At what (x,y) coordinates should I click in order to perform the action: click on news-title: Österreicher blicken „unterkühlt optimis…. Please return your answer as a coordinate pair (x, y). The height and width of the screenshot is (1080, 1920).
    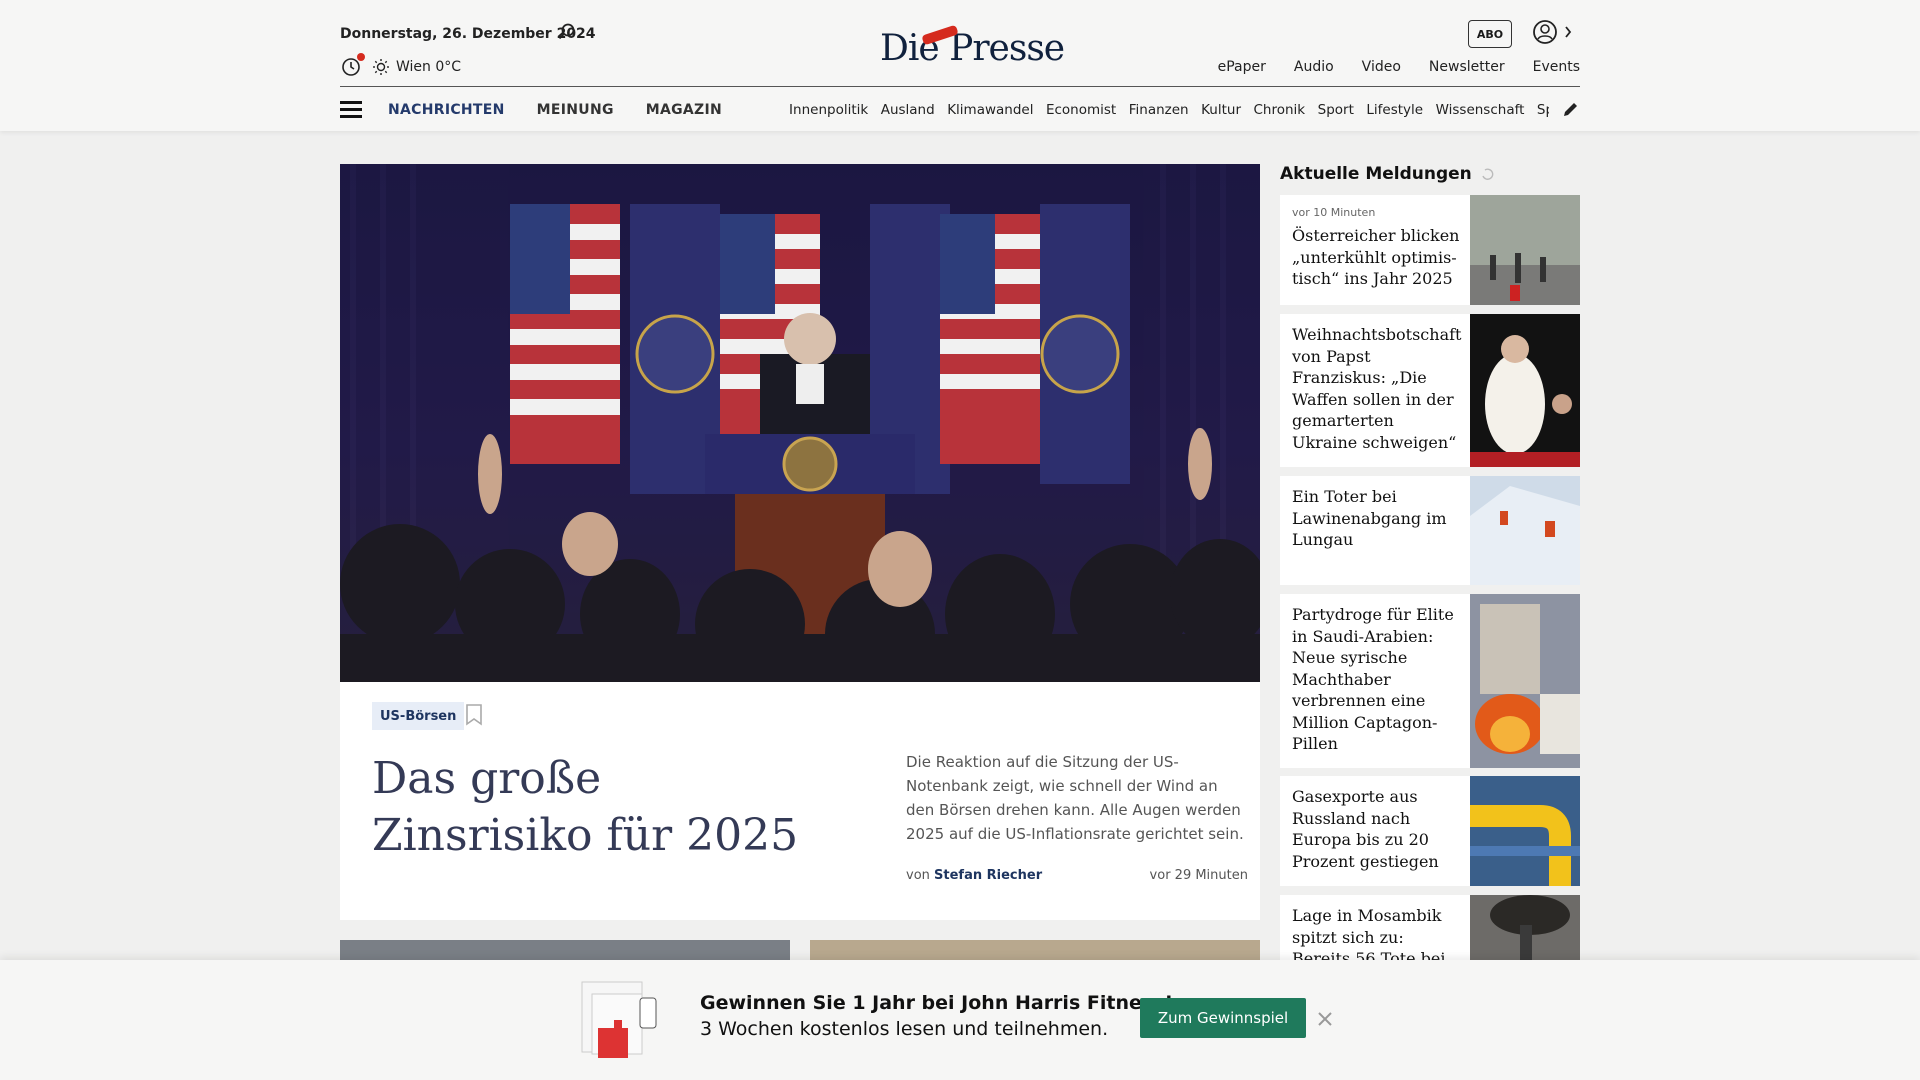
    Looking at the image, I should click on (1375, 257).